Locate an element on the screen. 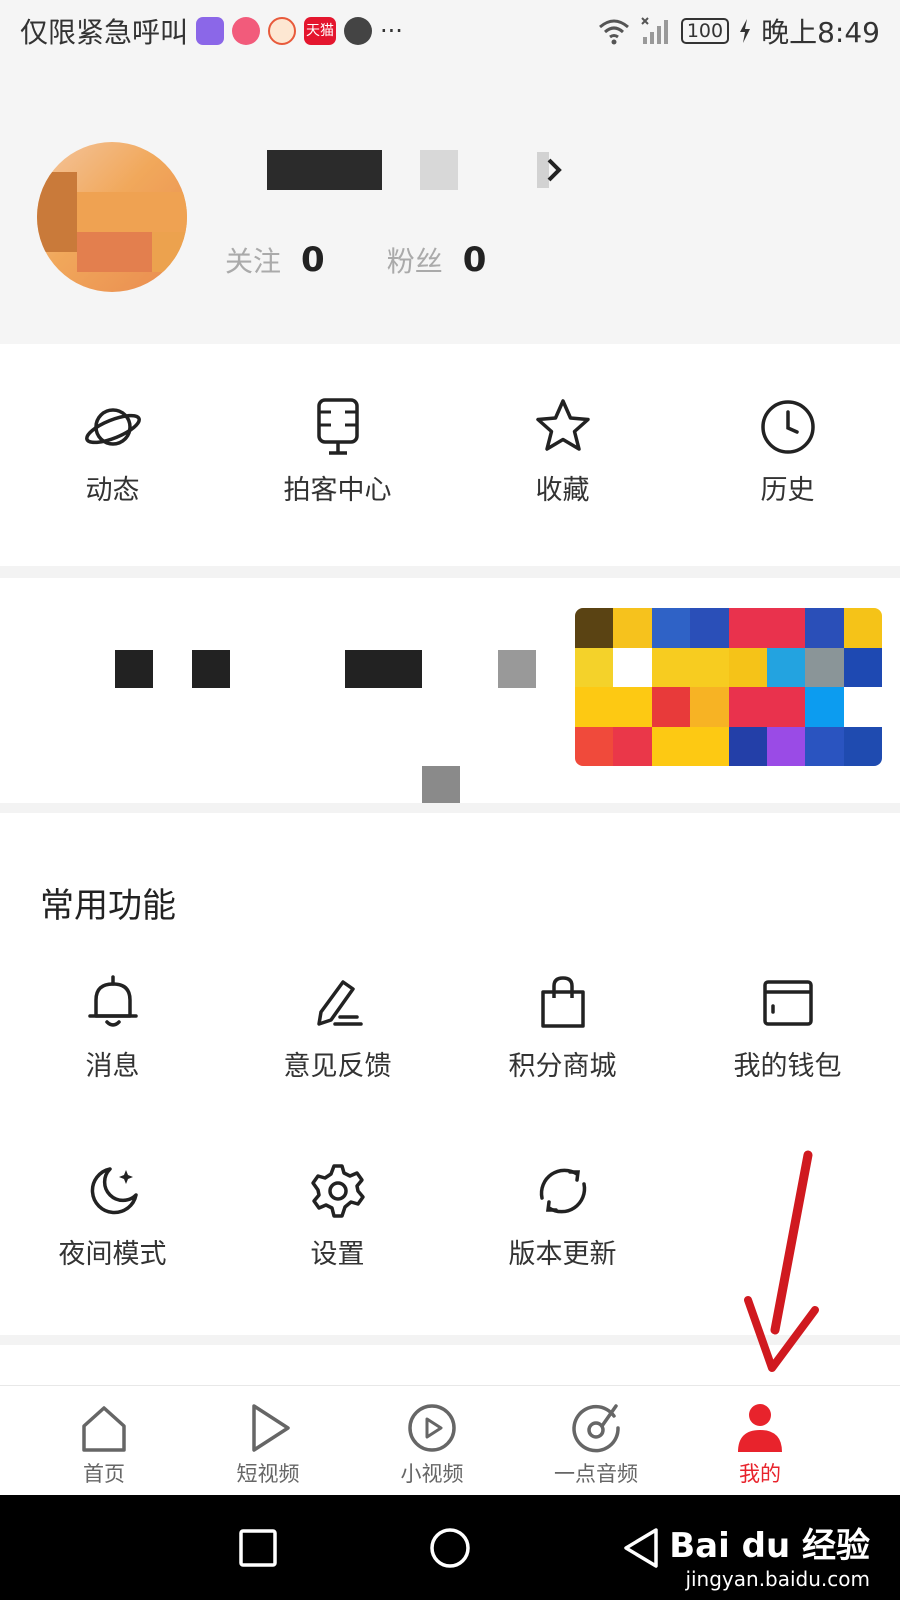 This screenshot has width=900, height=1600. tab-label: 一点音频 is located at coordinates (596, 1474).